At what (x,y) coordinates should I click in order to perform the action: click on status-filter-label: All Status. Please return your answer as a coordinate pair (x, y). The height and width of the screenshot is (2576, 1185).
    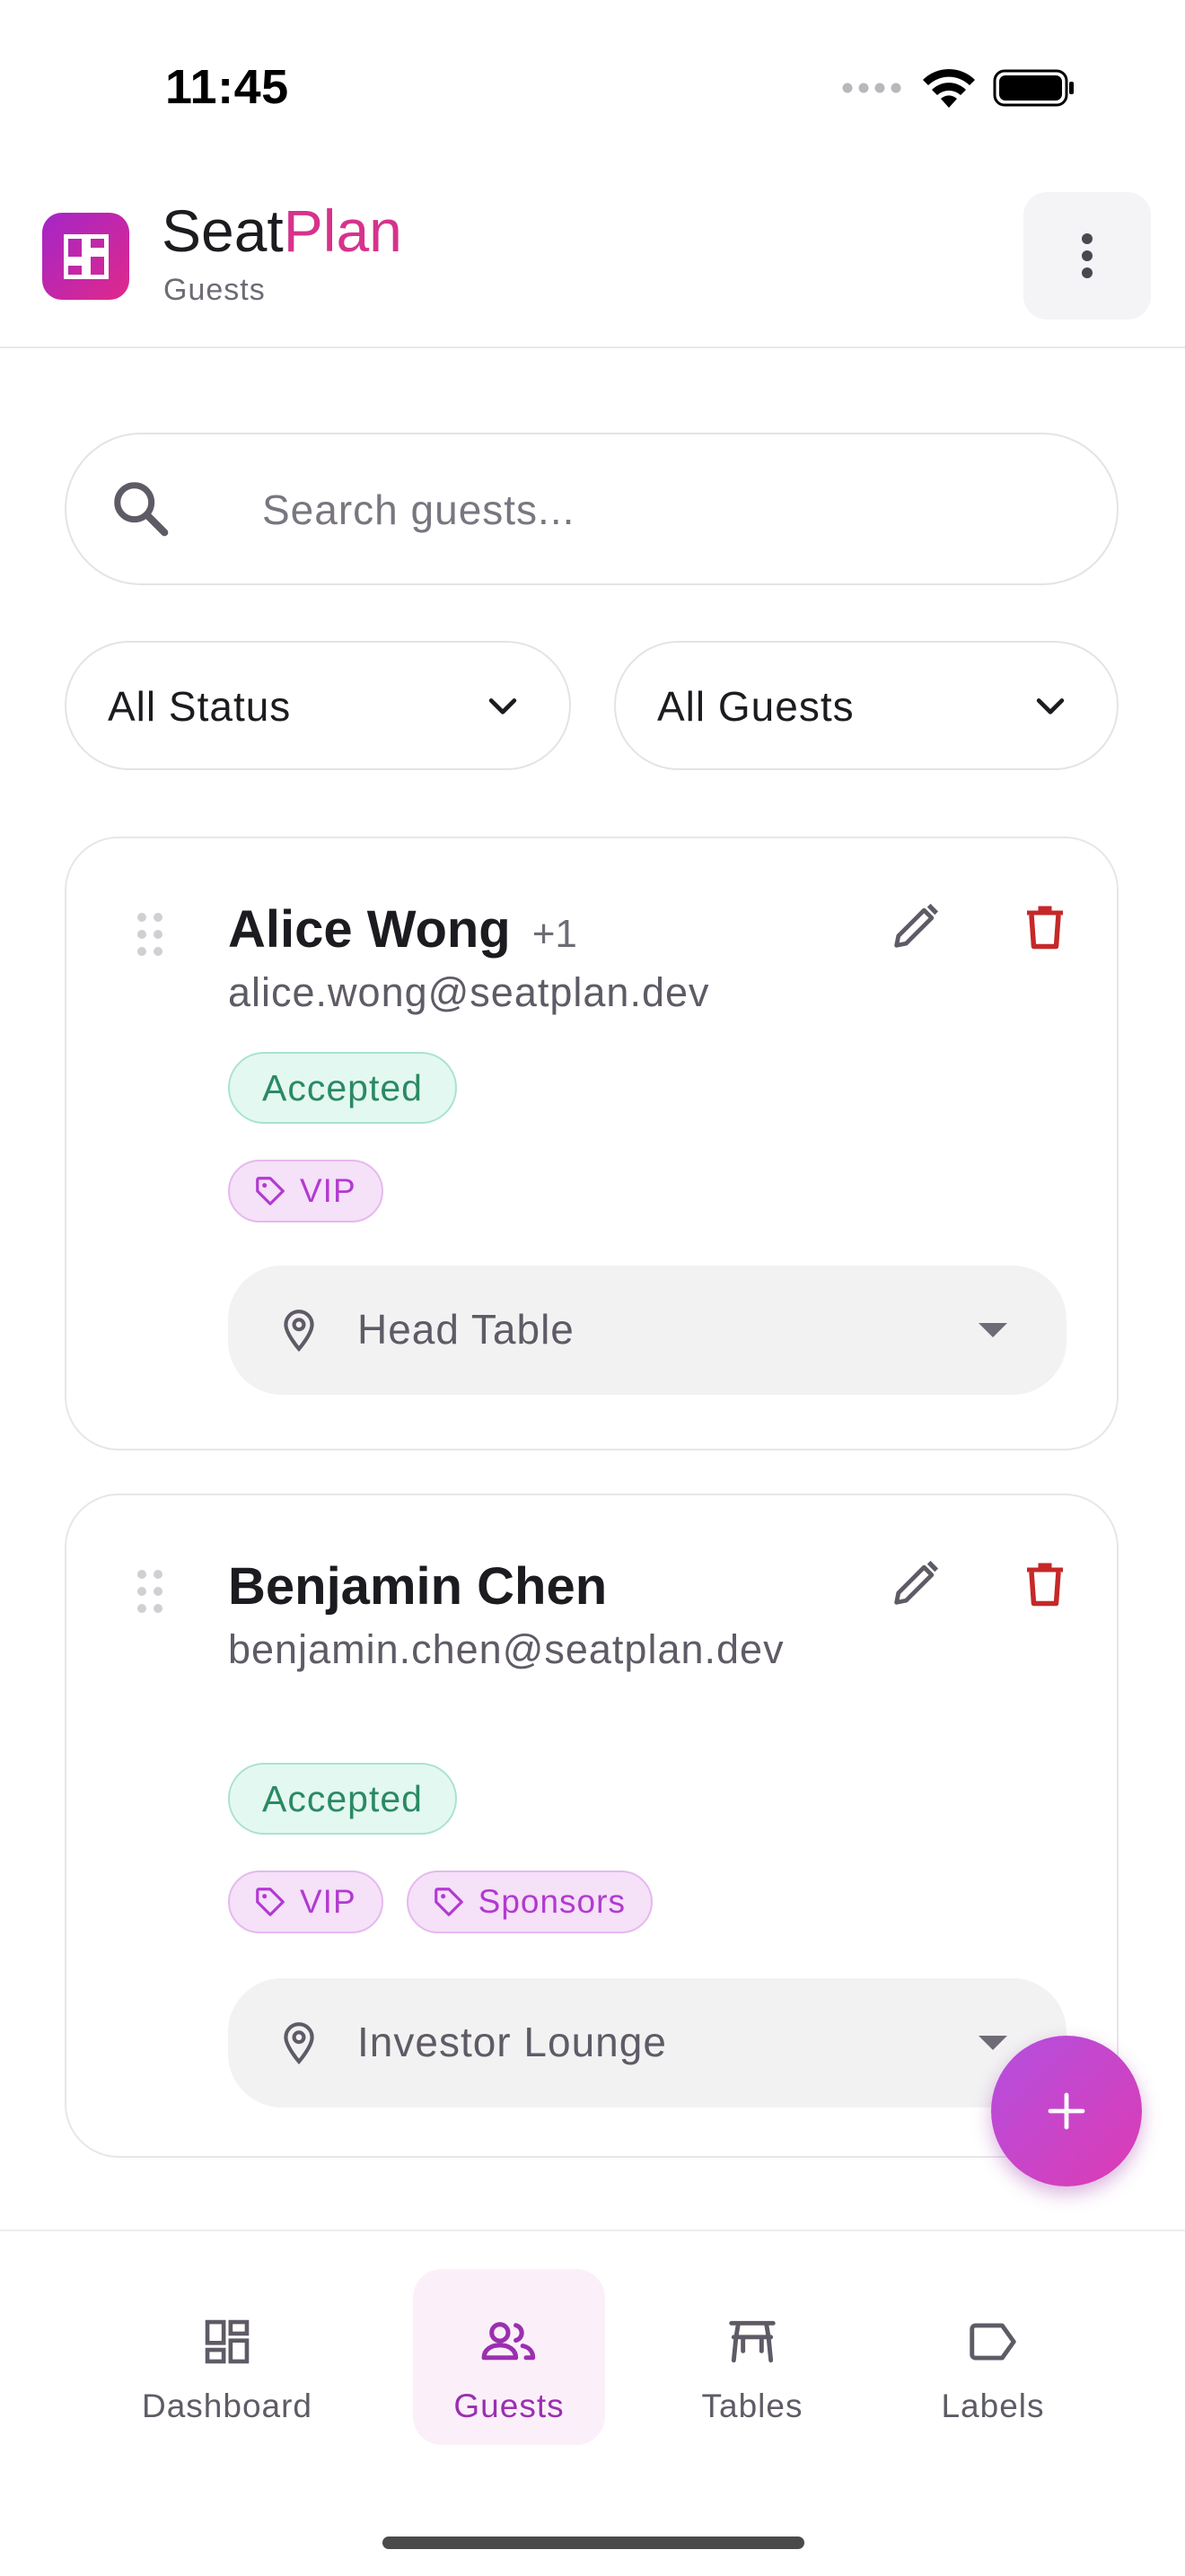
    Looking at the image, I should click on (200, 706).